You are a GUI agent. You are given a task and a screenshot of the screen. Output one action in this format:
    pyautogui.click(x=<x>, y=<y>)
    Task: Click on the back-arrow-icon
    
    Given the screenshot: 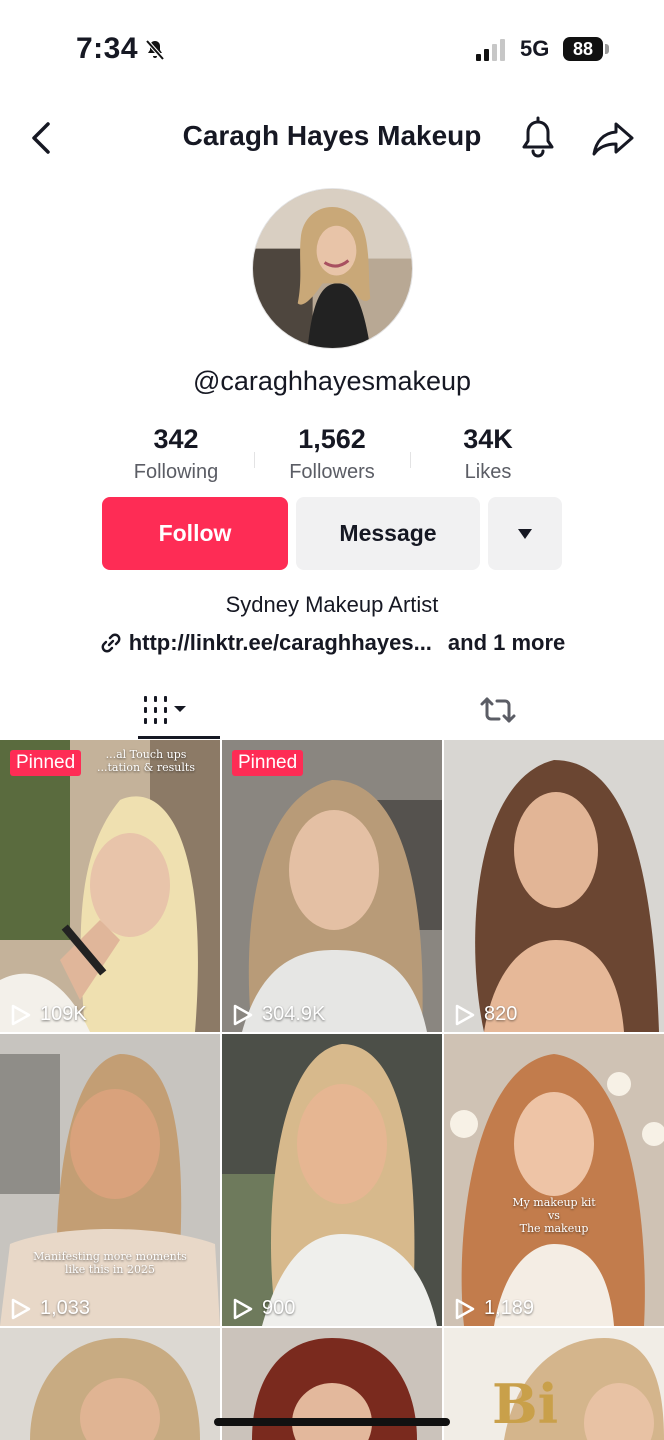 What is the action you would take?
    pyautogui.click(x=42, y=138)
    